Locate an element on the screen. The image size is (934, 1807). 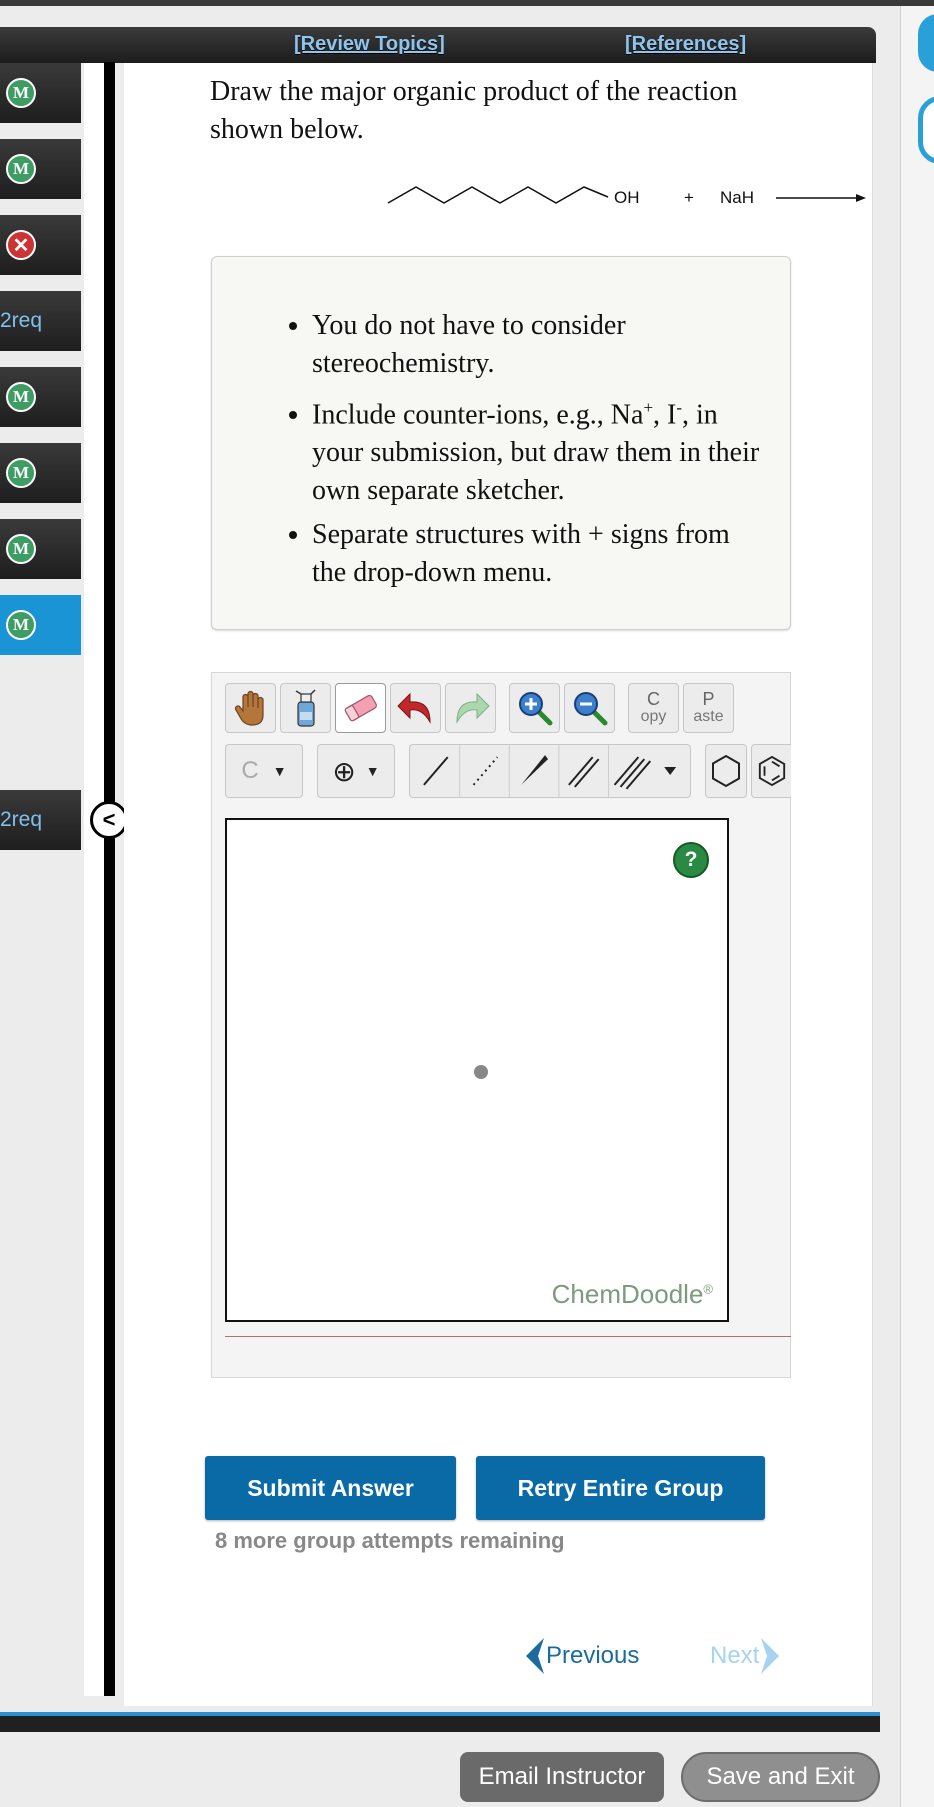
top-strip is located at coordinates (467, 3).